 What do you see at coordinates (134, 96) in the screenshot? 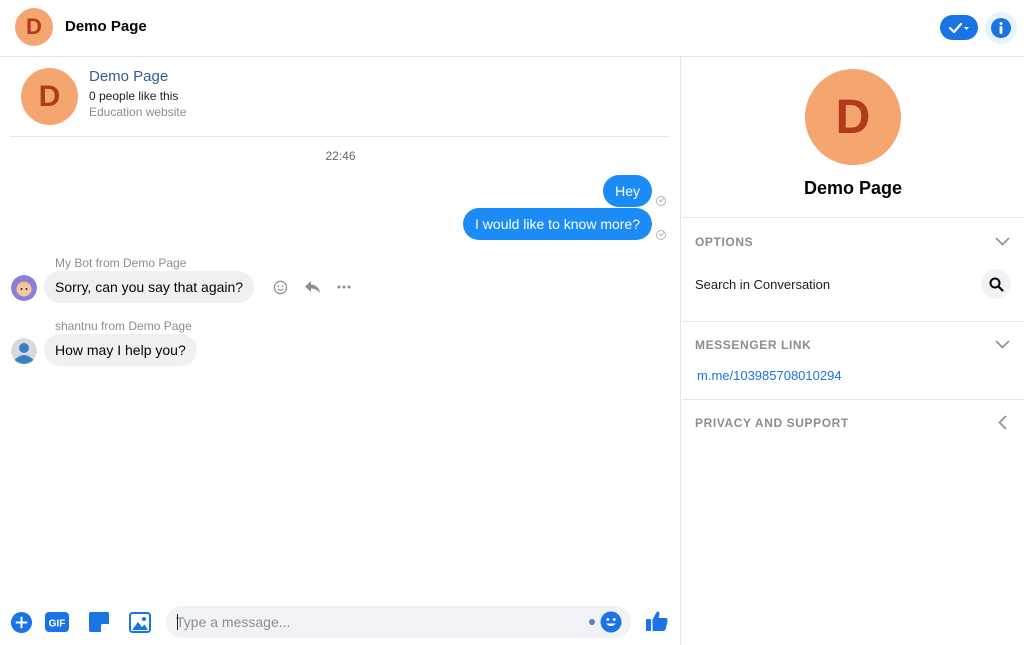
I see `page-card-likes: 0 people like this` at bounding box center [134, 96].